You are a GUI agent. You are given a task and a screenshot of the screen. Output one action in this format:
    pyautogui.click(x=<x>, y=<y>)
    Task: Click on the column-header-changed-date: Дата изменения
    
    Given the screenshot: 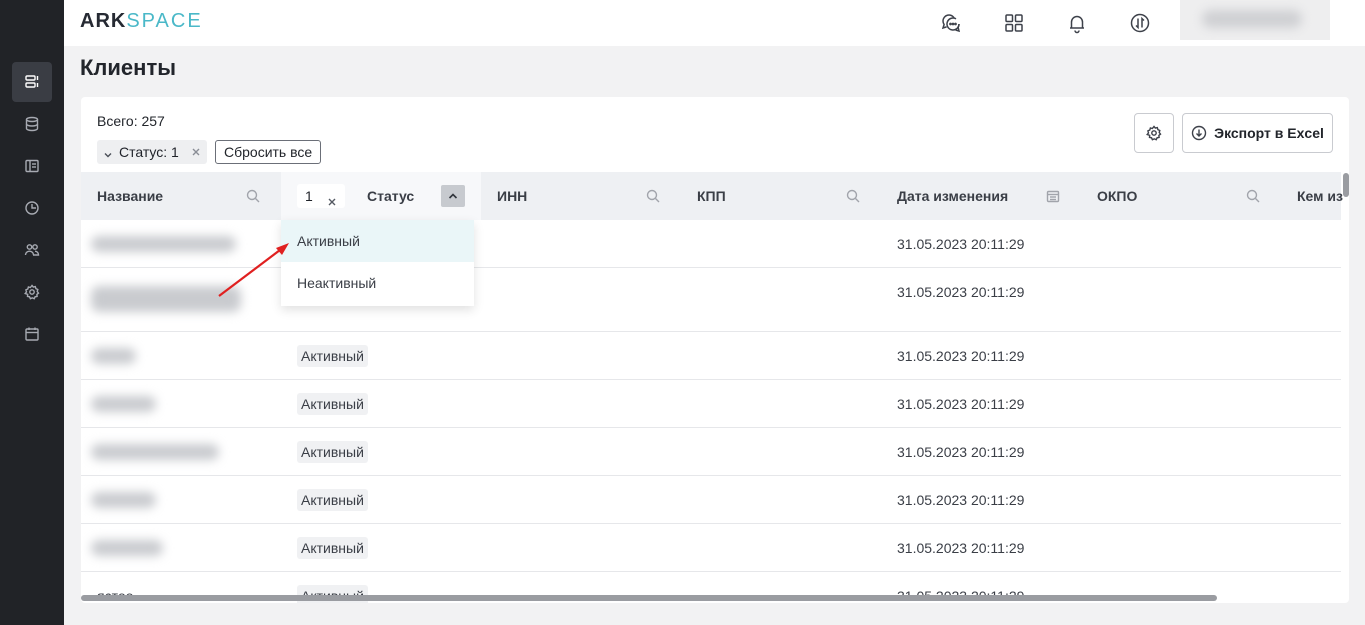 What is the action you would take?
    pyautogui.click(x=952, y=196)
    